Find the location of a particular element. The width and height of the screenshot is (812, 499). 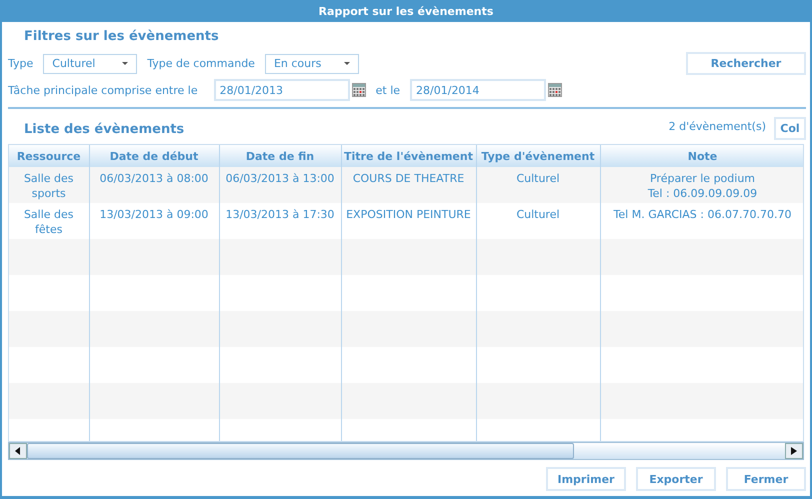

table-cell: Salle des fêtes is located at coordinates (49, 221).